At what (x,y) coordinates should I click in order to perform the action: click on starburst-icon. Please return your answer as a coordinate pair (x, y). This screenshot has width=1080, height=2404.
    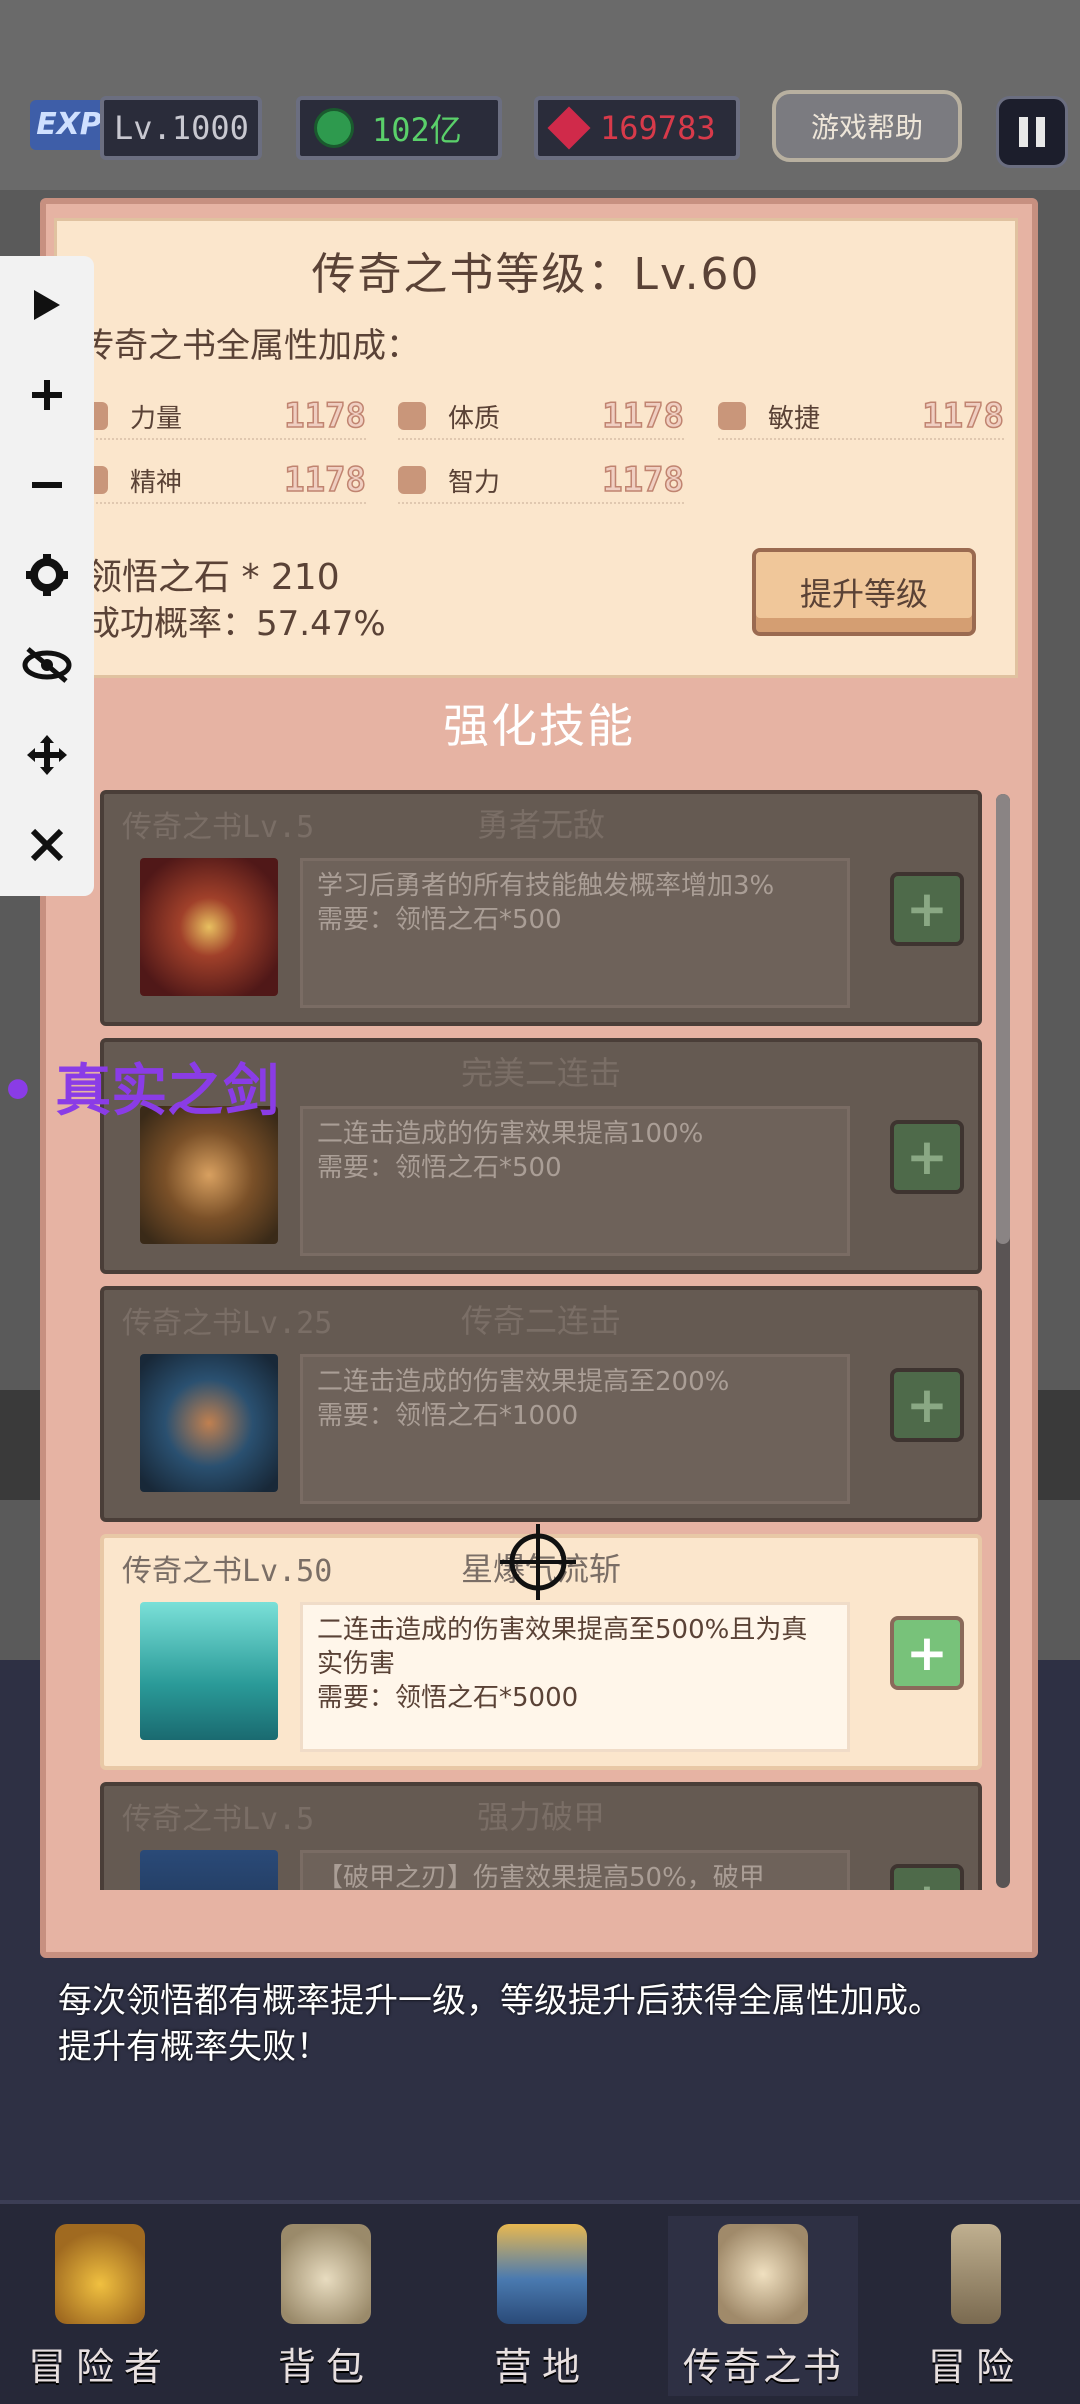
    Looking at the image, I should click on (209, 927).